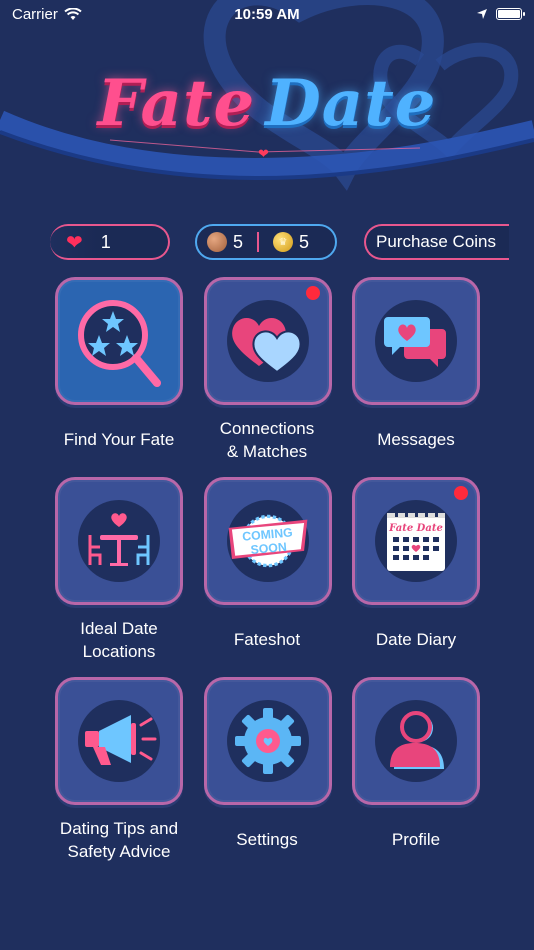 The height and width of the screenshot is (950, 534). What do you see at coordinates (238, 241) in the screenshot?
I see `bronze-coins-count: 5` at bounding box center [238, 241].